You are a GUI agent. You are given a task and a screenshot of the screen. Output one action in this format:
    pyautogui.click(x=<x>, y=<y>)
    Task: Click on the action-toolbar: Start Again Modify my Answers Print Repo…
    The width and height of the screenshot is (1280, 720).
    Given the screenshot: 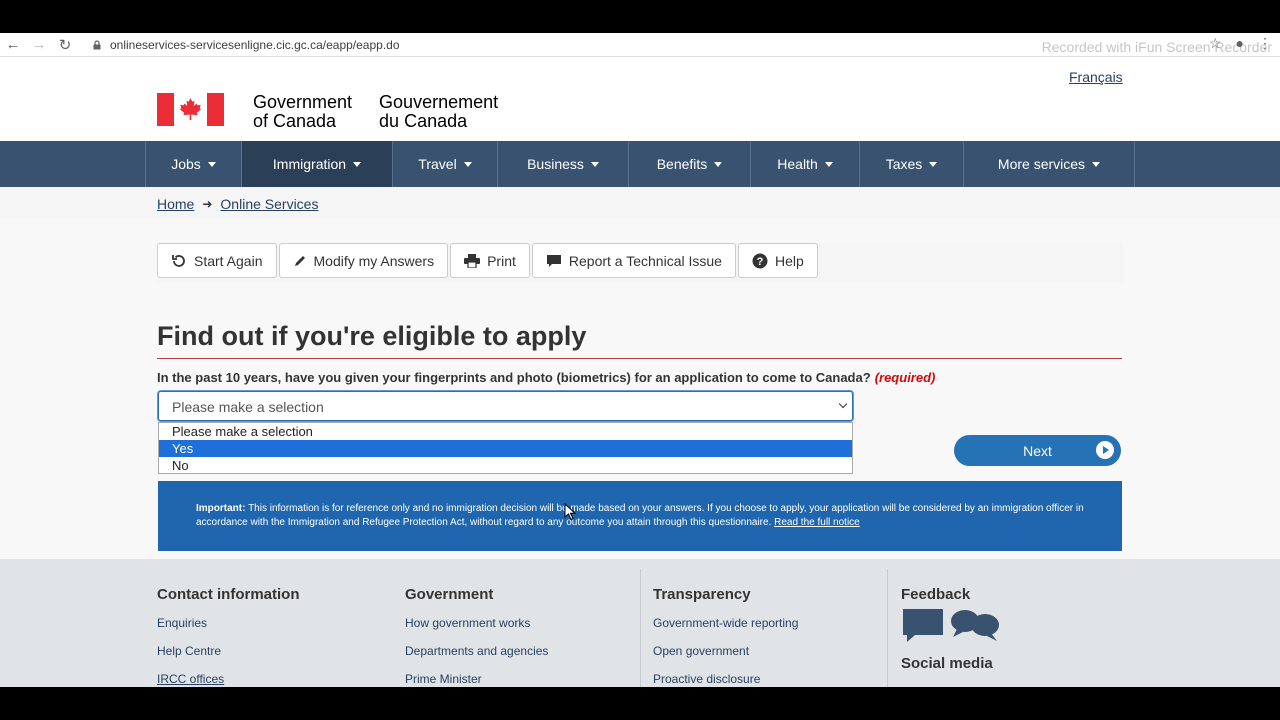 What is the action you would take?
    pyautogui.click(x=640, y=263)
    